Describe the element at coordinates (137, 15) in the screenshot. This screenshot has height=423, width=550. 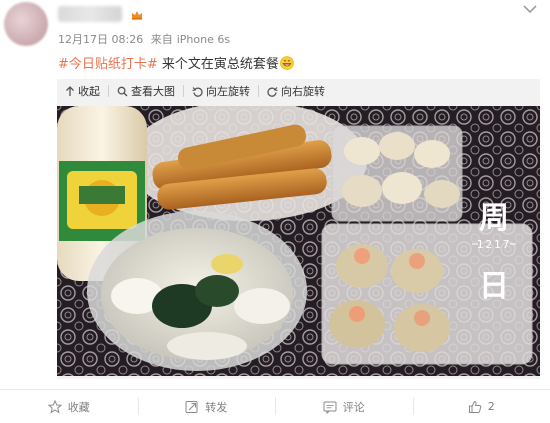
I see `crown-icon` at that location.